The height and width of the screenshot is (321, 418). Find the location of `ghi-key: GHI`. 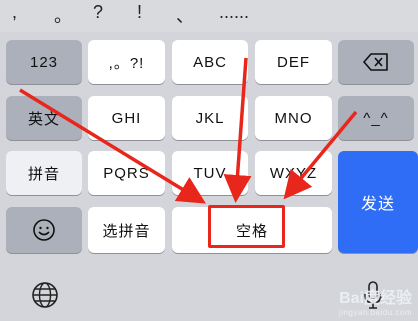

ghi-key: GHI is located at coordinates (126, 118).